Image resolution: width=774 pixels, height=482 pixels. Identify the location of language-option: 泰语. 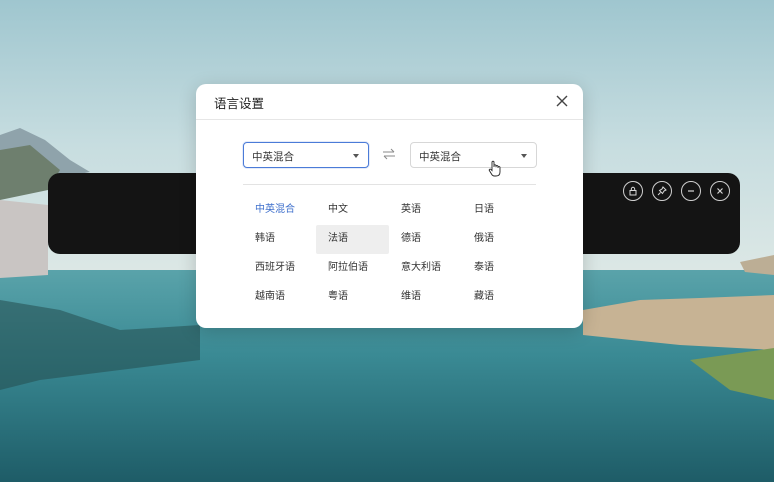
(498, 268).